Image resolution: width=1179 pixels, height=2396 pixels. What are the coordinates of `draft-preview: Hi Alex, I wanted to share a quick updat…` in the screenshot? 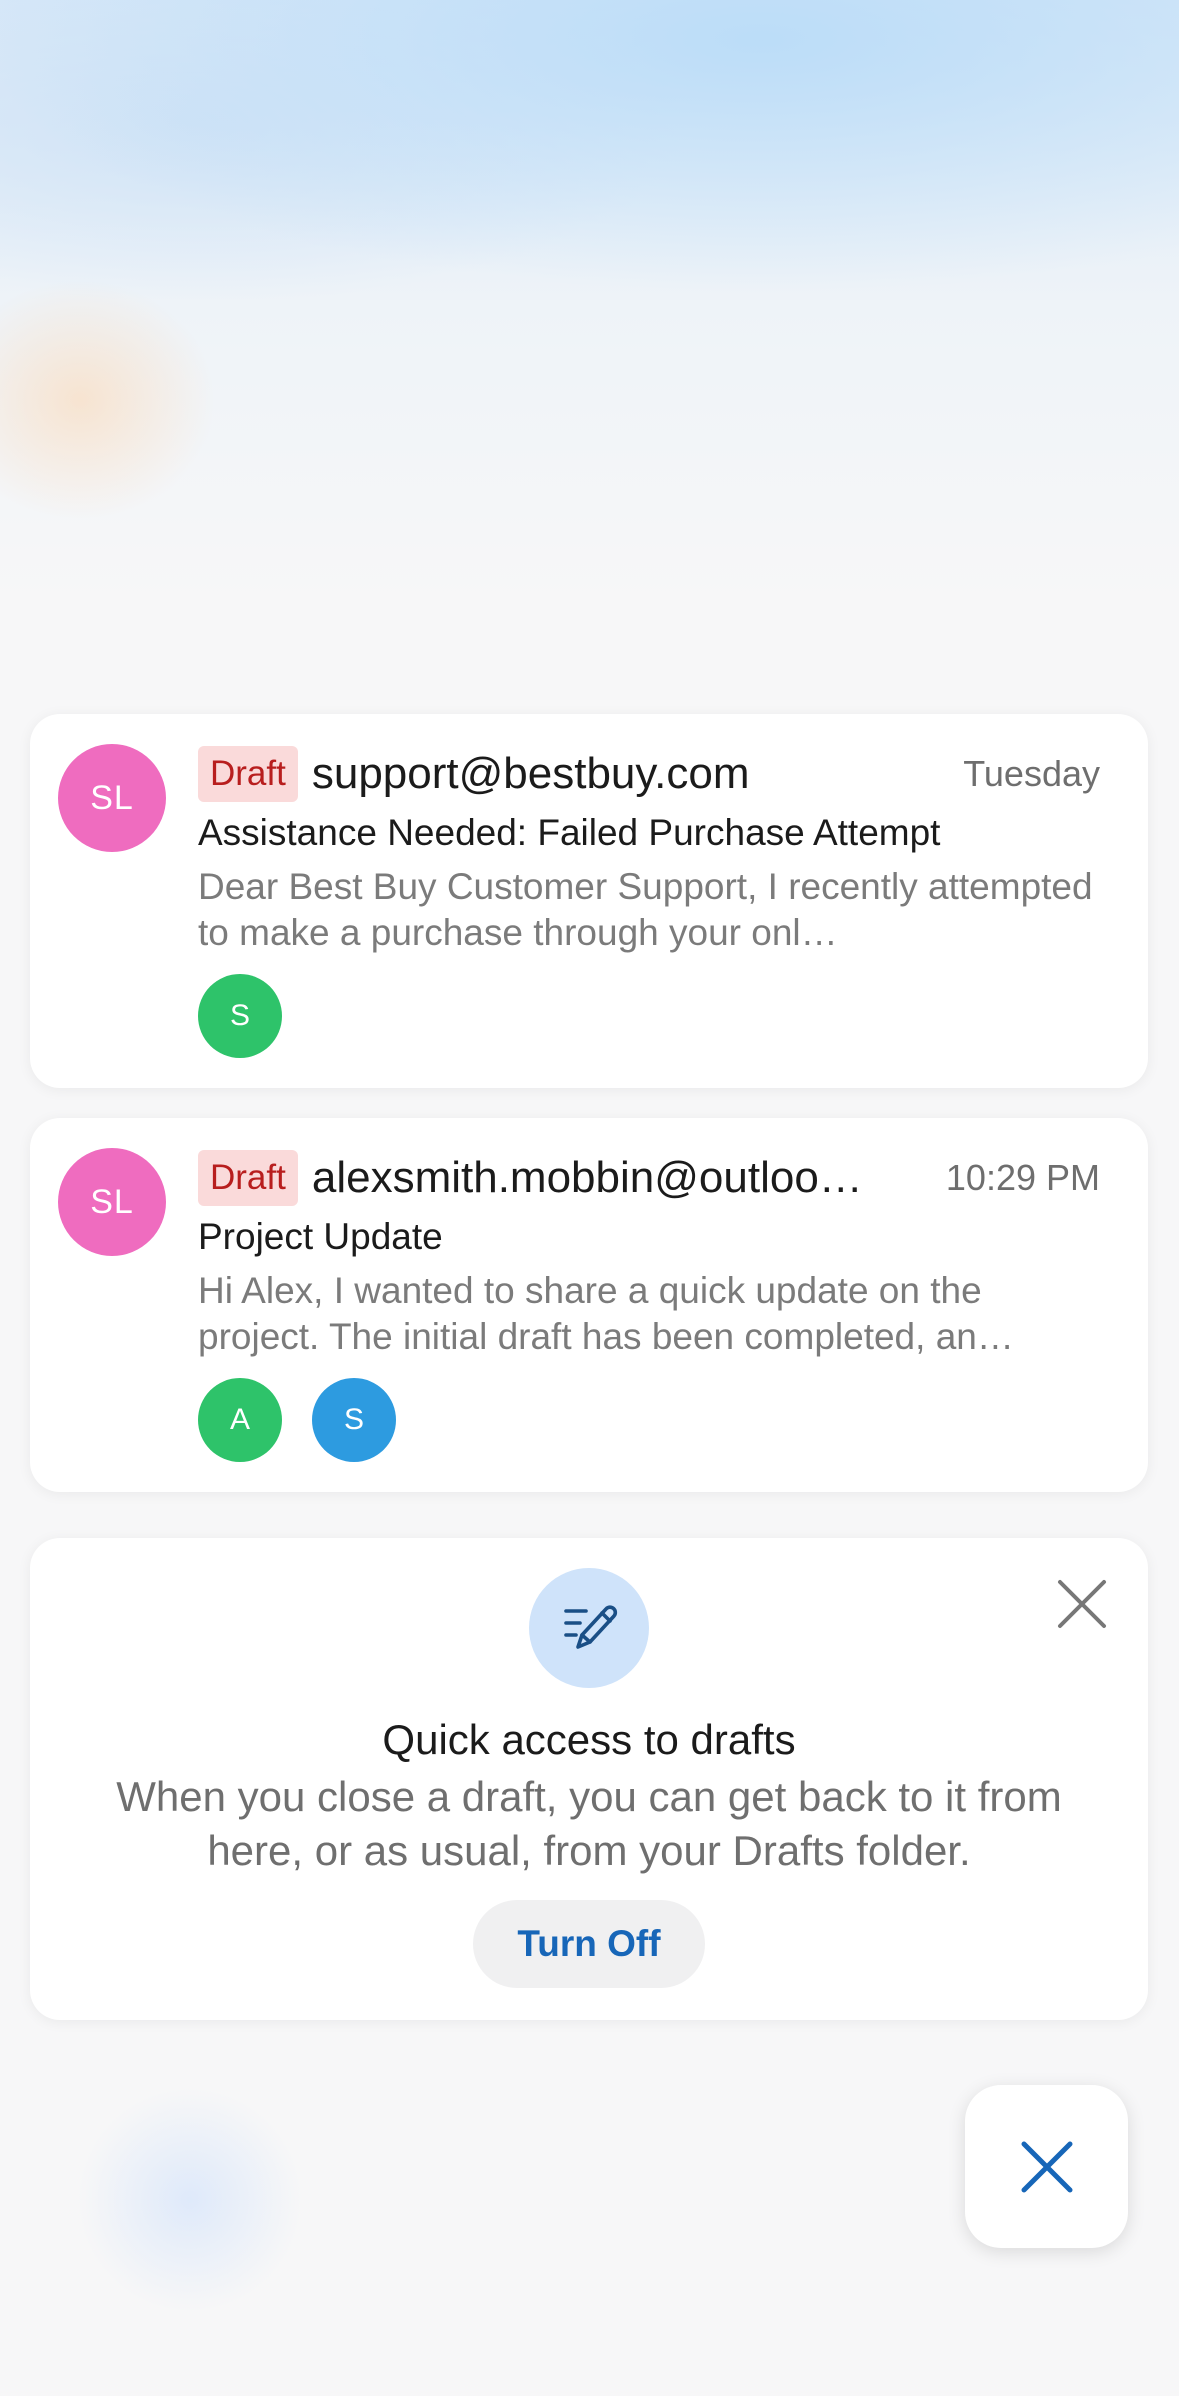 It's located at (606, 1313).